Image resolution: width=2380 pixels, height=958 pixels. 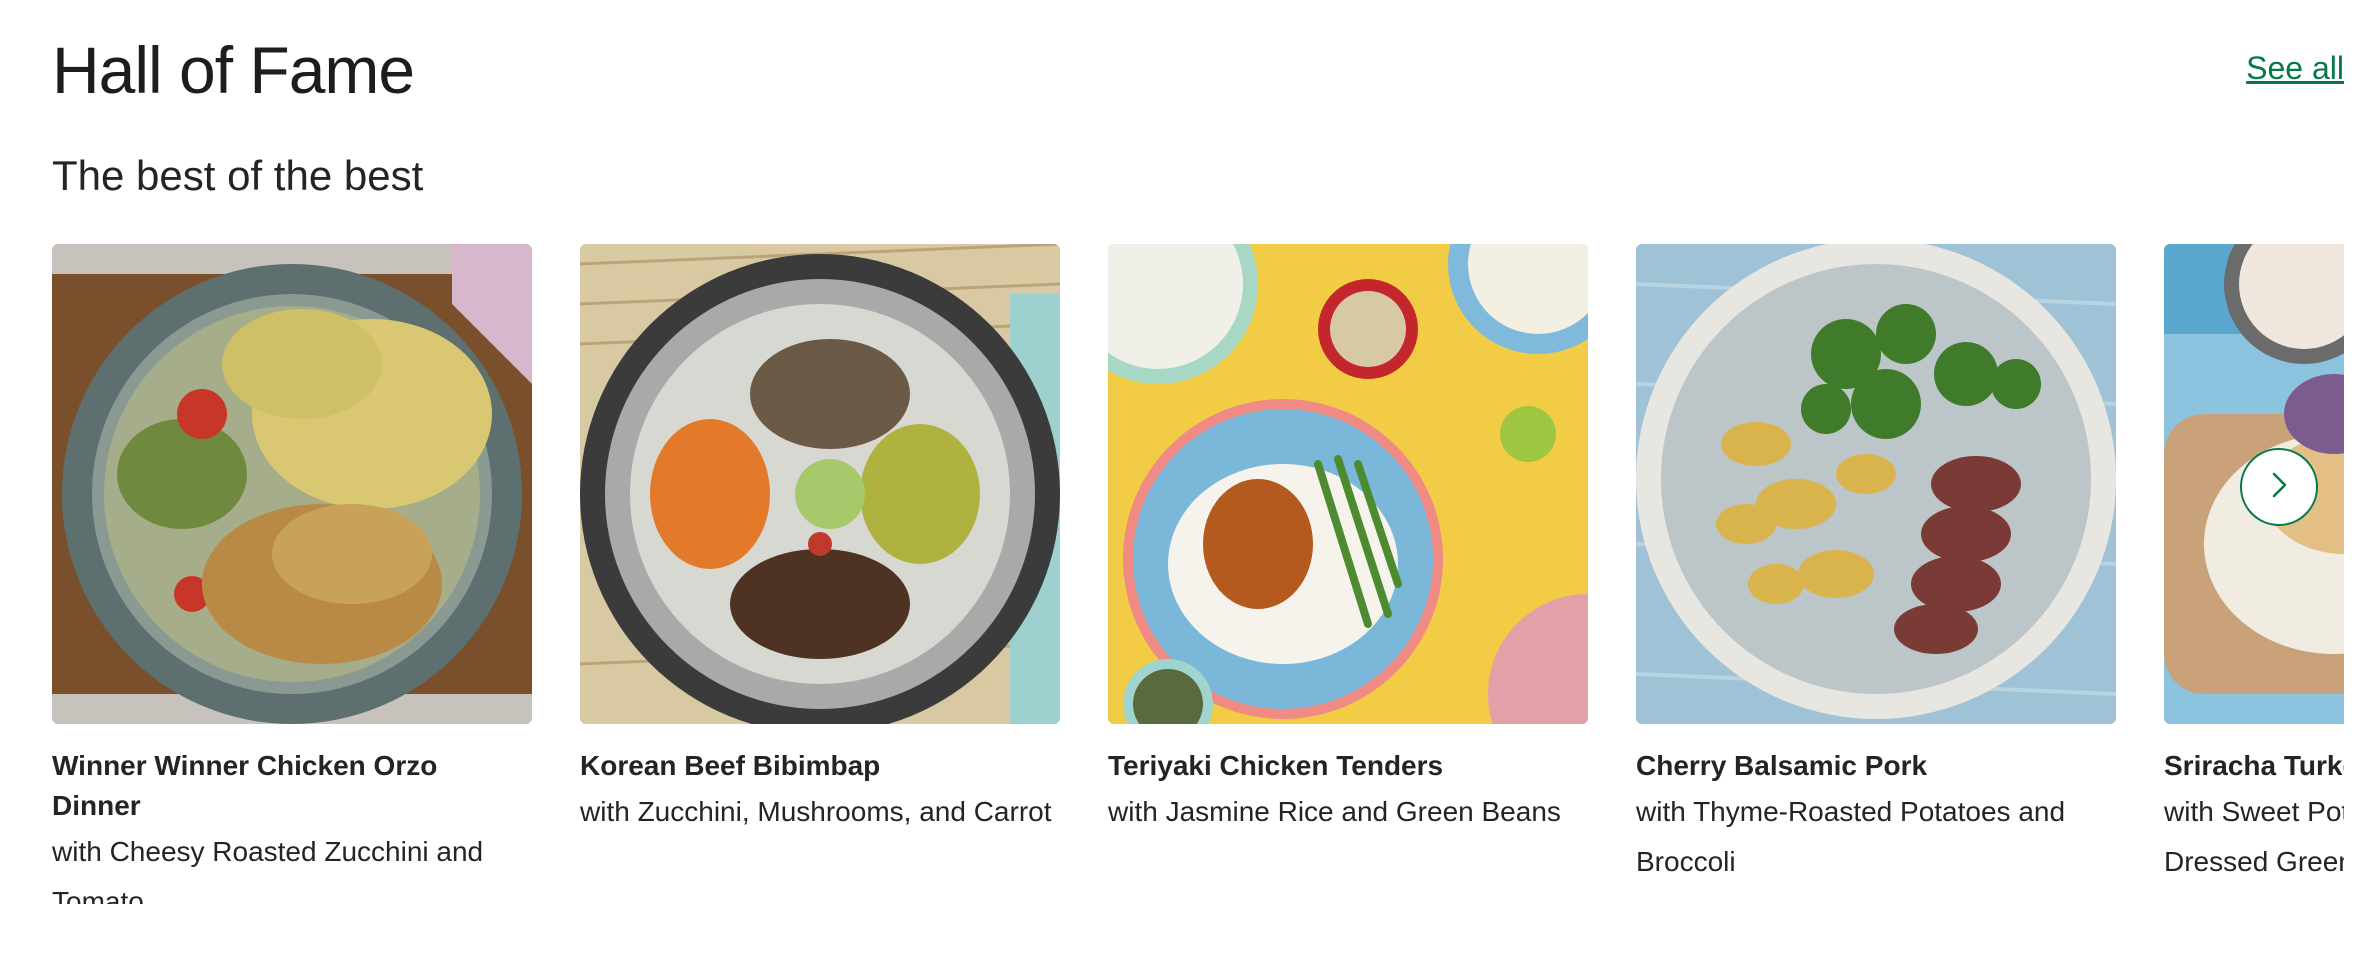 I want to click on carousel-next-button, so click(x=2279, y=487).